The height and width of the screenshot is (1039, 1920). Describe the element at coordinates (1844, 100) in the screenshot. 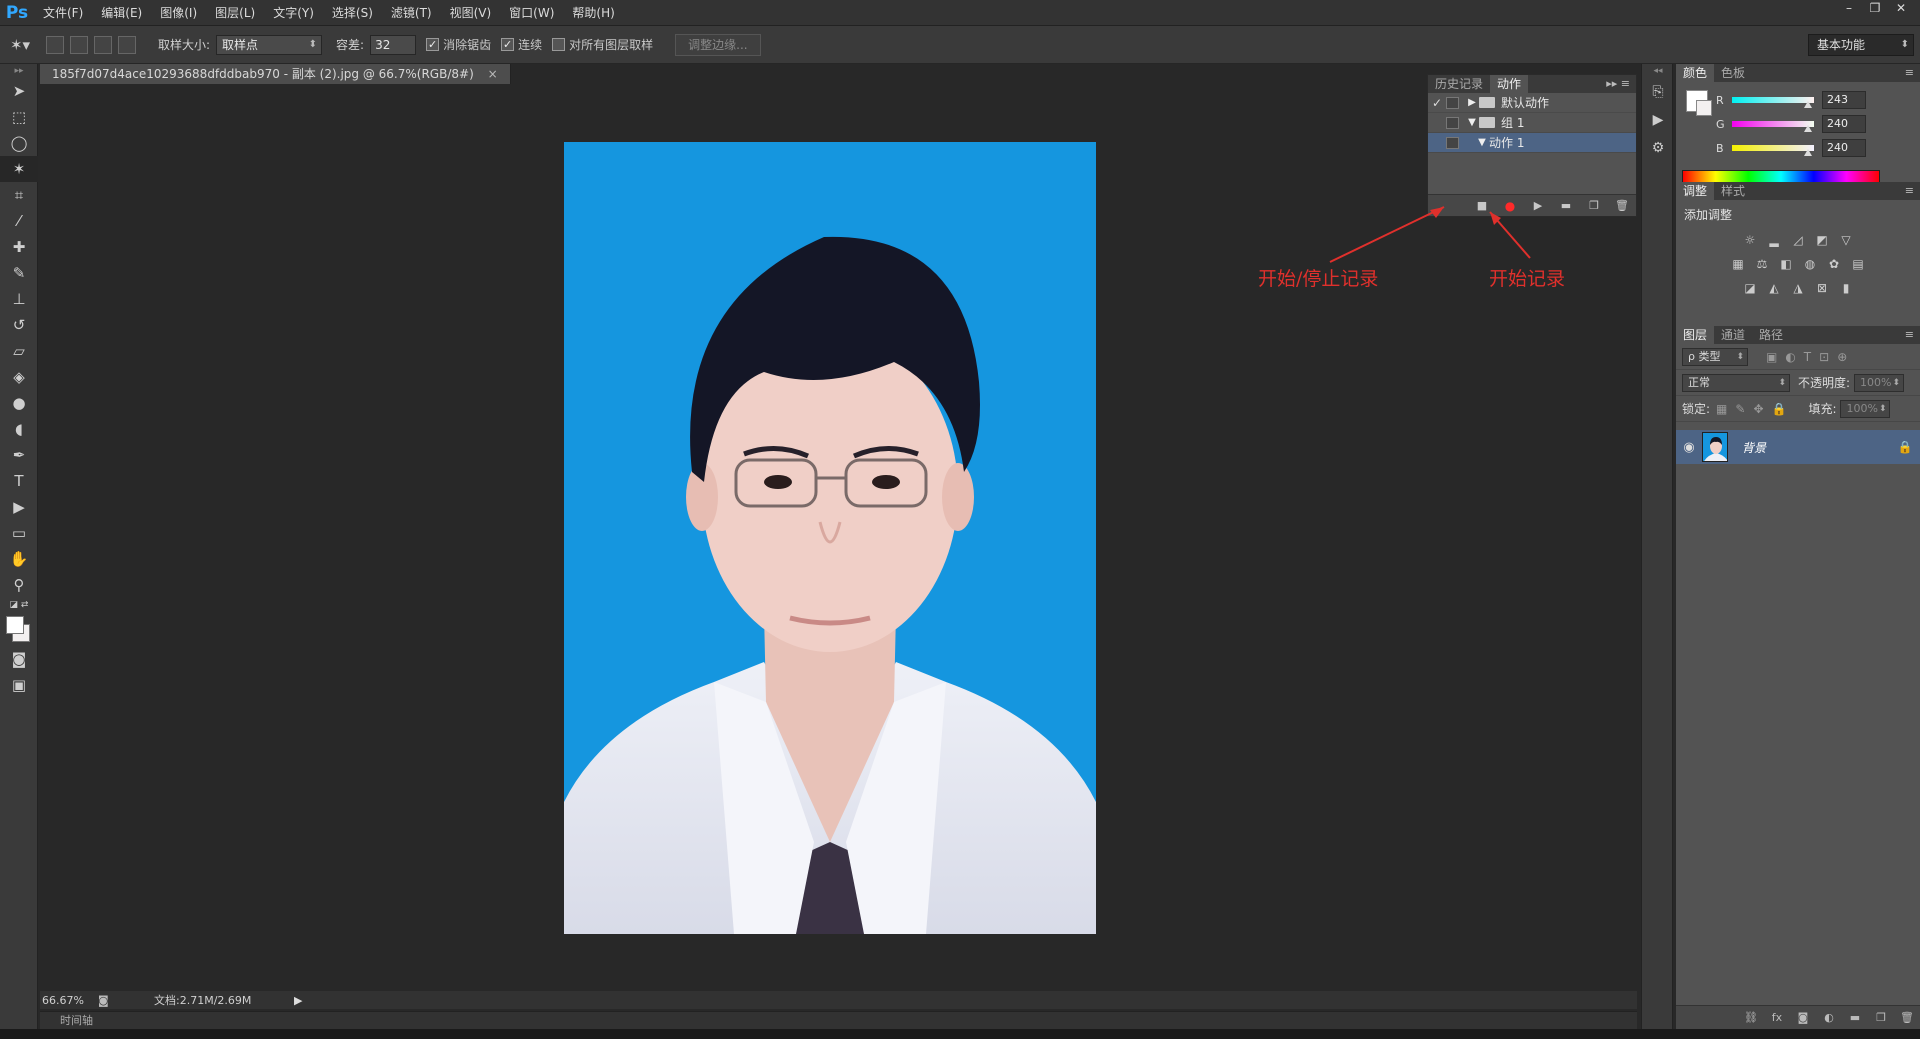

I see `red-value: 243` at that location.